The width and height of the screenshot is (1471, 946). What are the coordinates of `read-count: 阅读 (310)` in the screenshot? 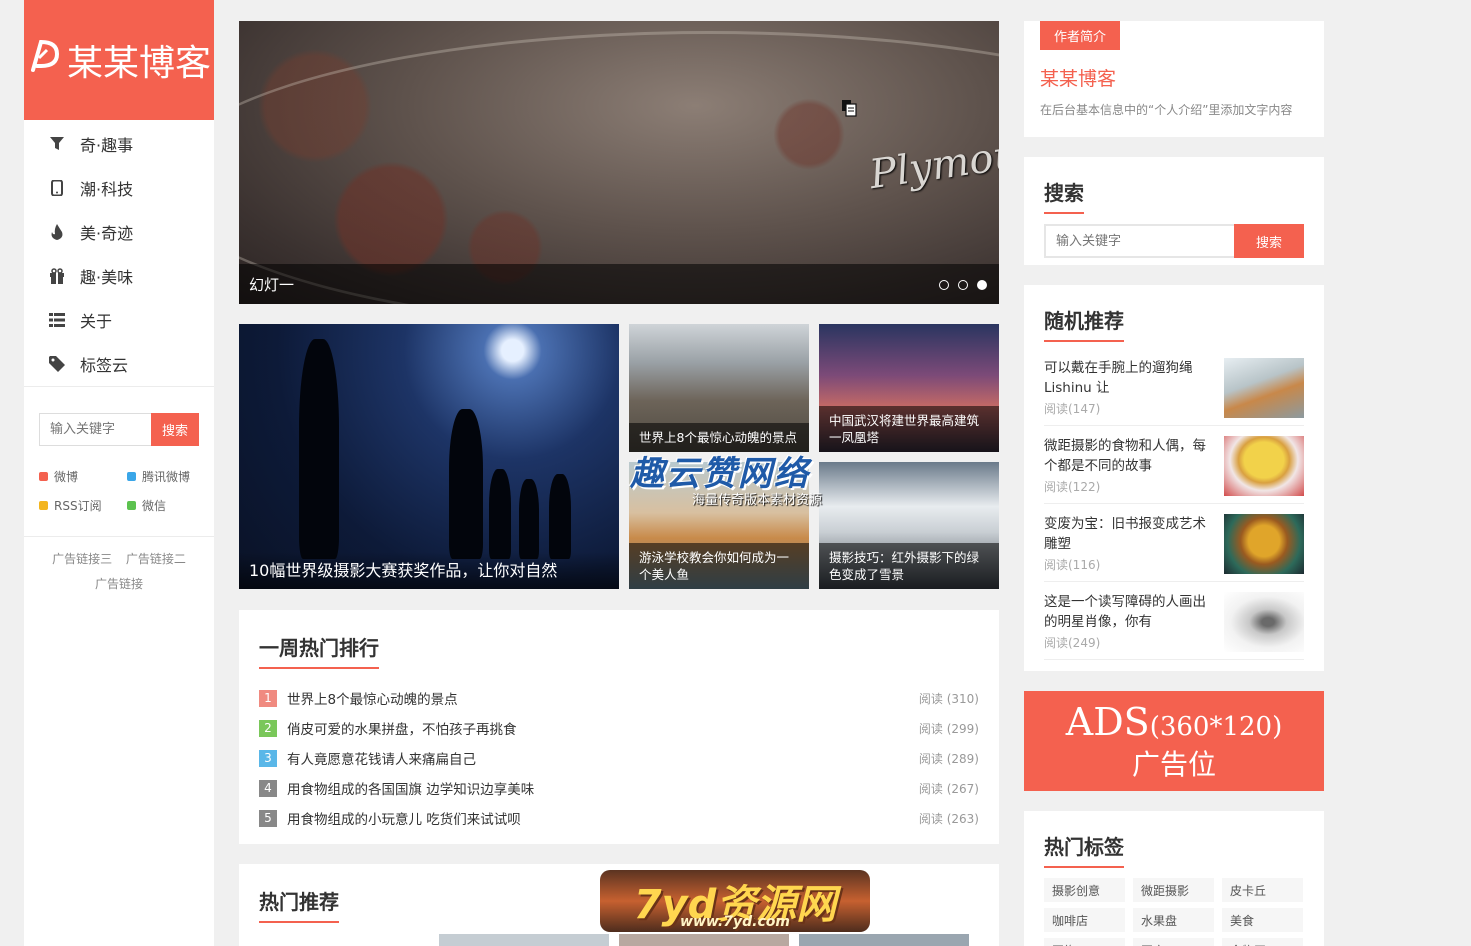 It's located at (948, 698).